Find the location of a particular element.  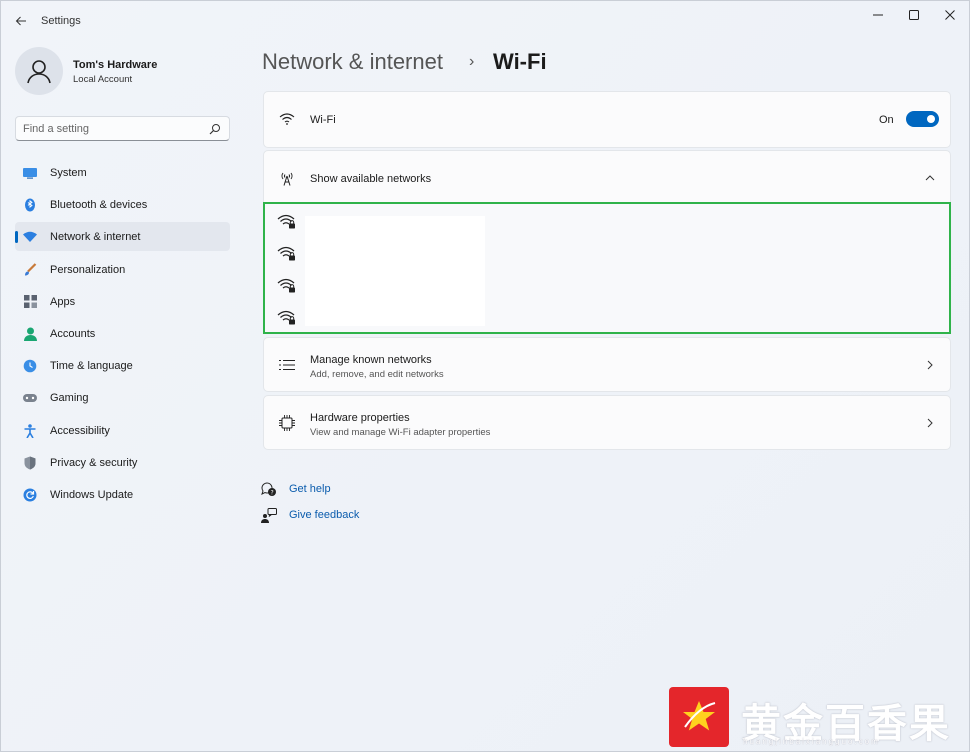

sidebar-item-apps: Apps is located at coordinates (122, 301).